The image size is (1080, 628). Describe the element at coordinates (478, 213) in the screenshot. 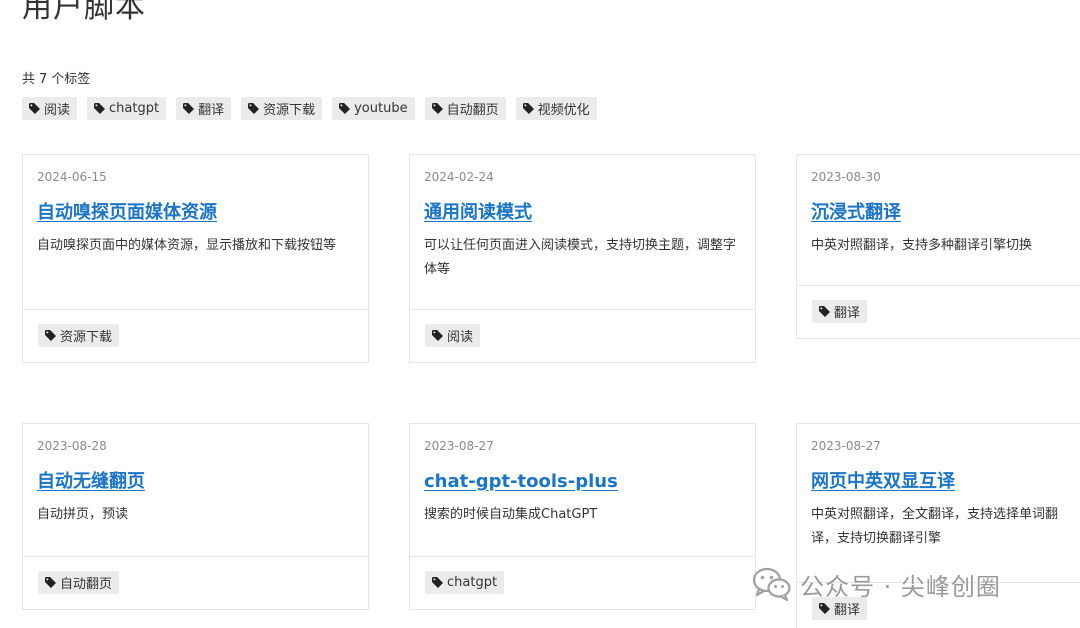

I see `card-title-link: 通用阅读模式` at that location.